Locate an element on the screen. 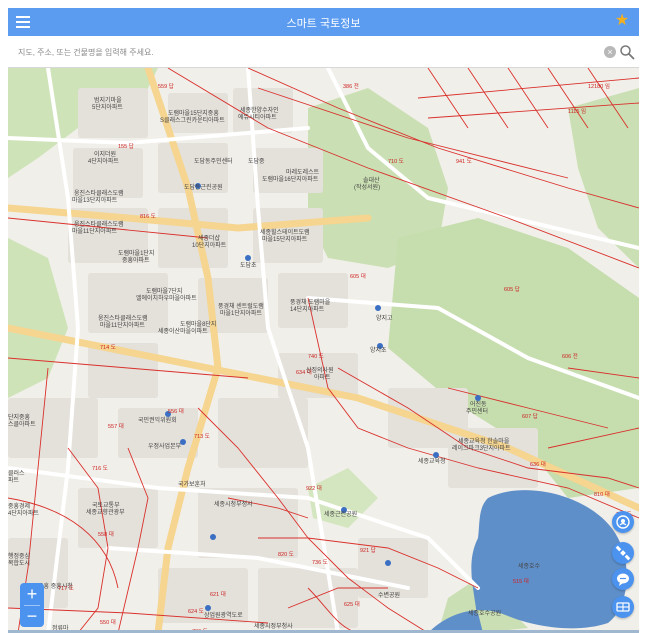  svg-text: 복합도시 is located at coordinates (19, 563).